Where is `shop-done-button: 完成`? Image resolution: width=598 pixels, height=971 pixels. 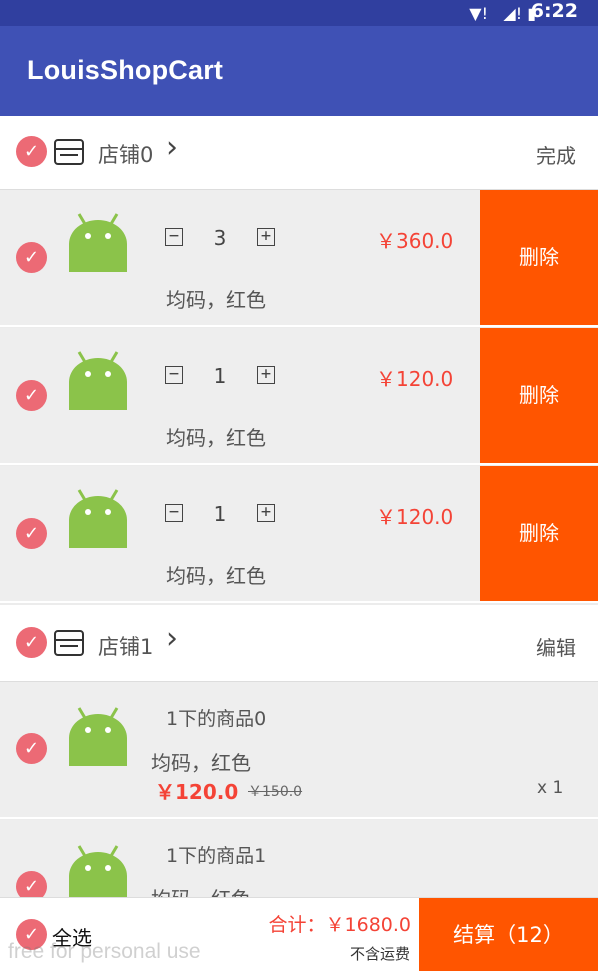 shop-done-button: 完成 is located at coordinates (556, 154).